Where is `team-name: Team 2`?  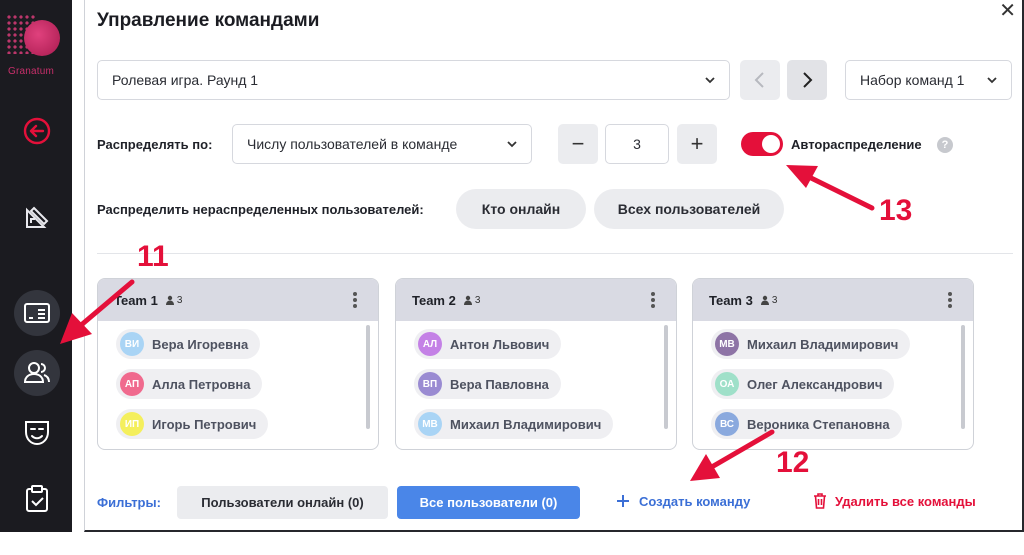
team-name: Team 2 is located at coordinates (434, 300).